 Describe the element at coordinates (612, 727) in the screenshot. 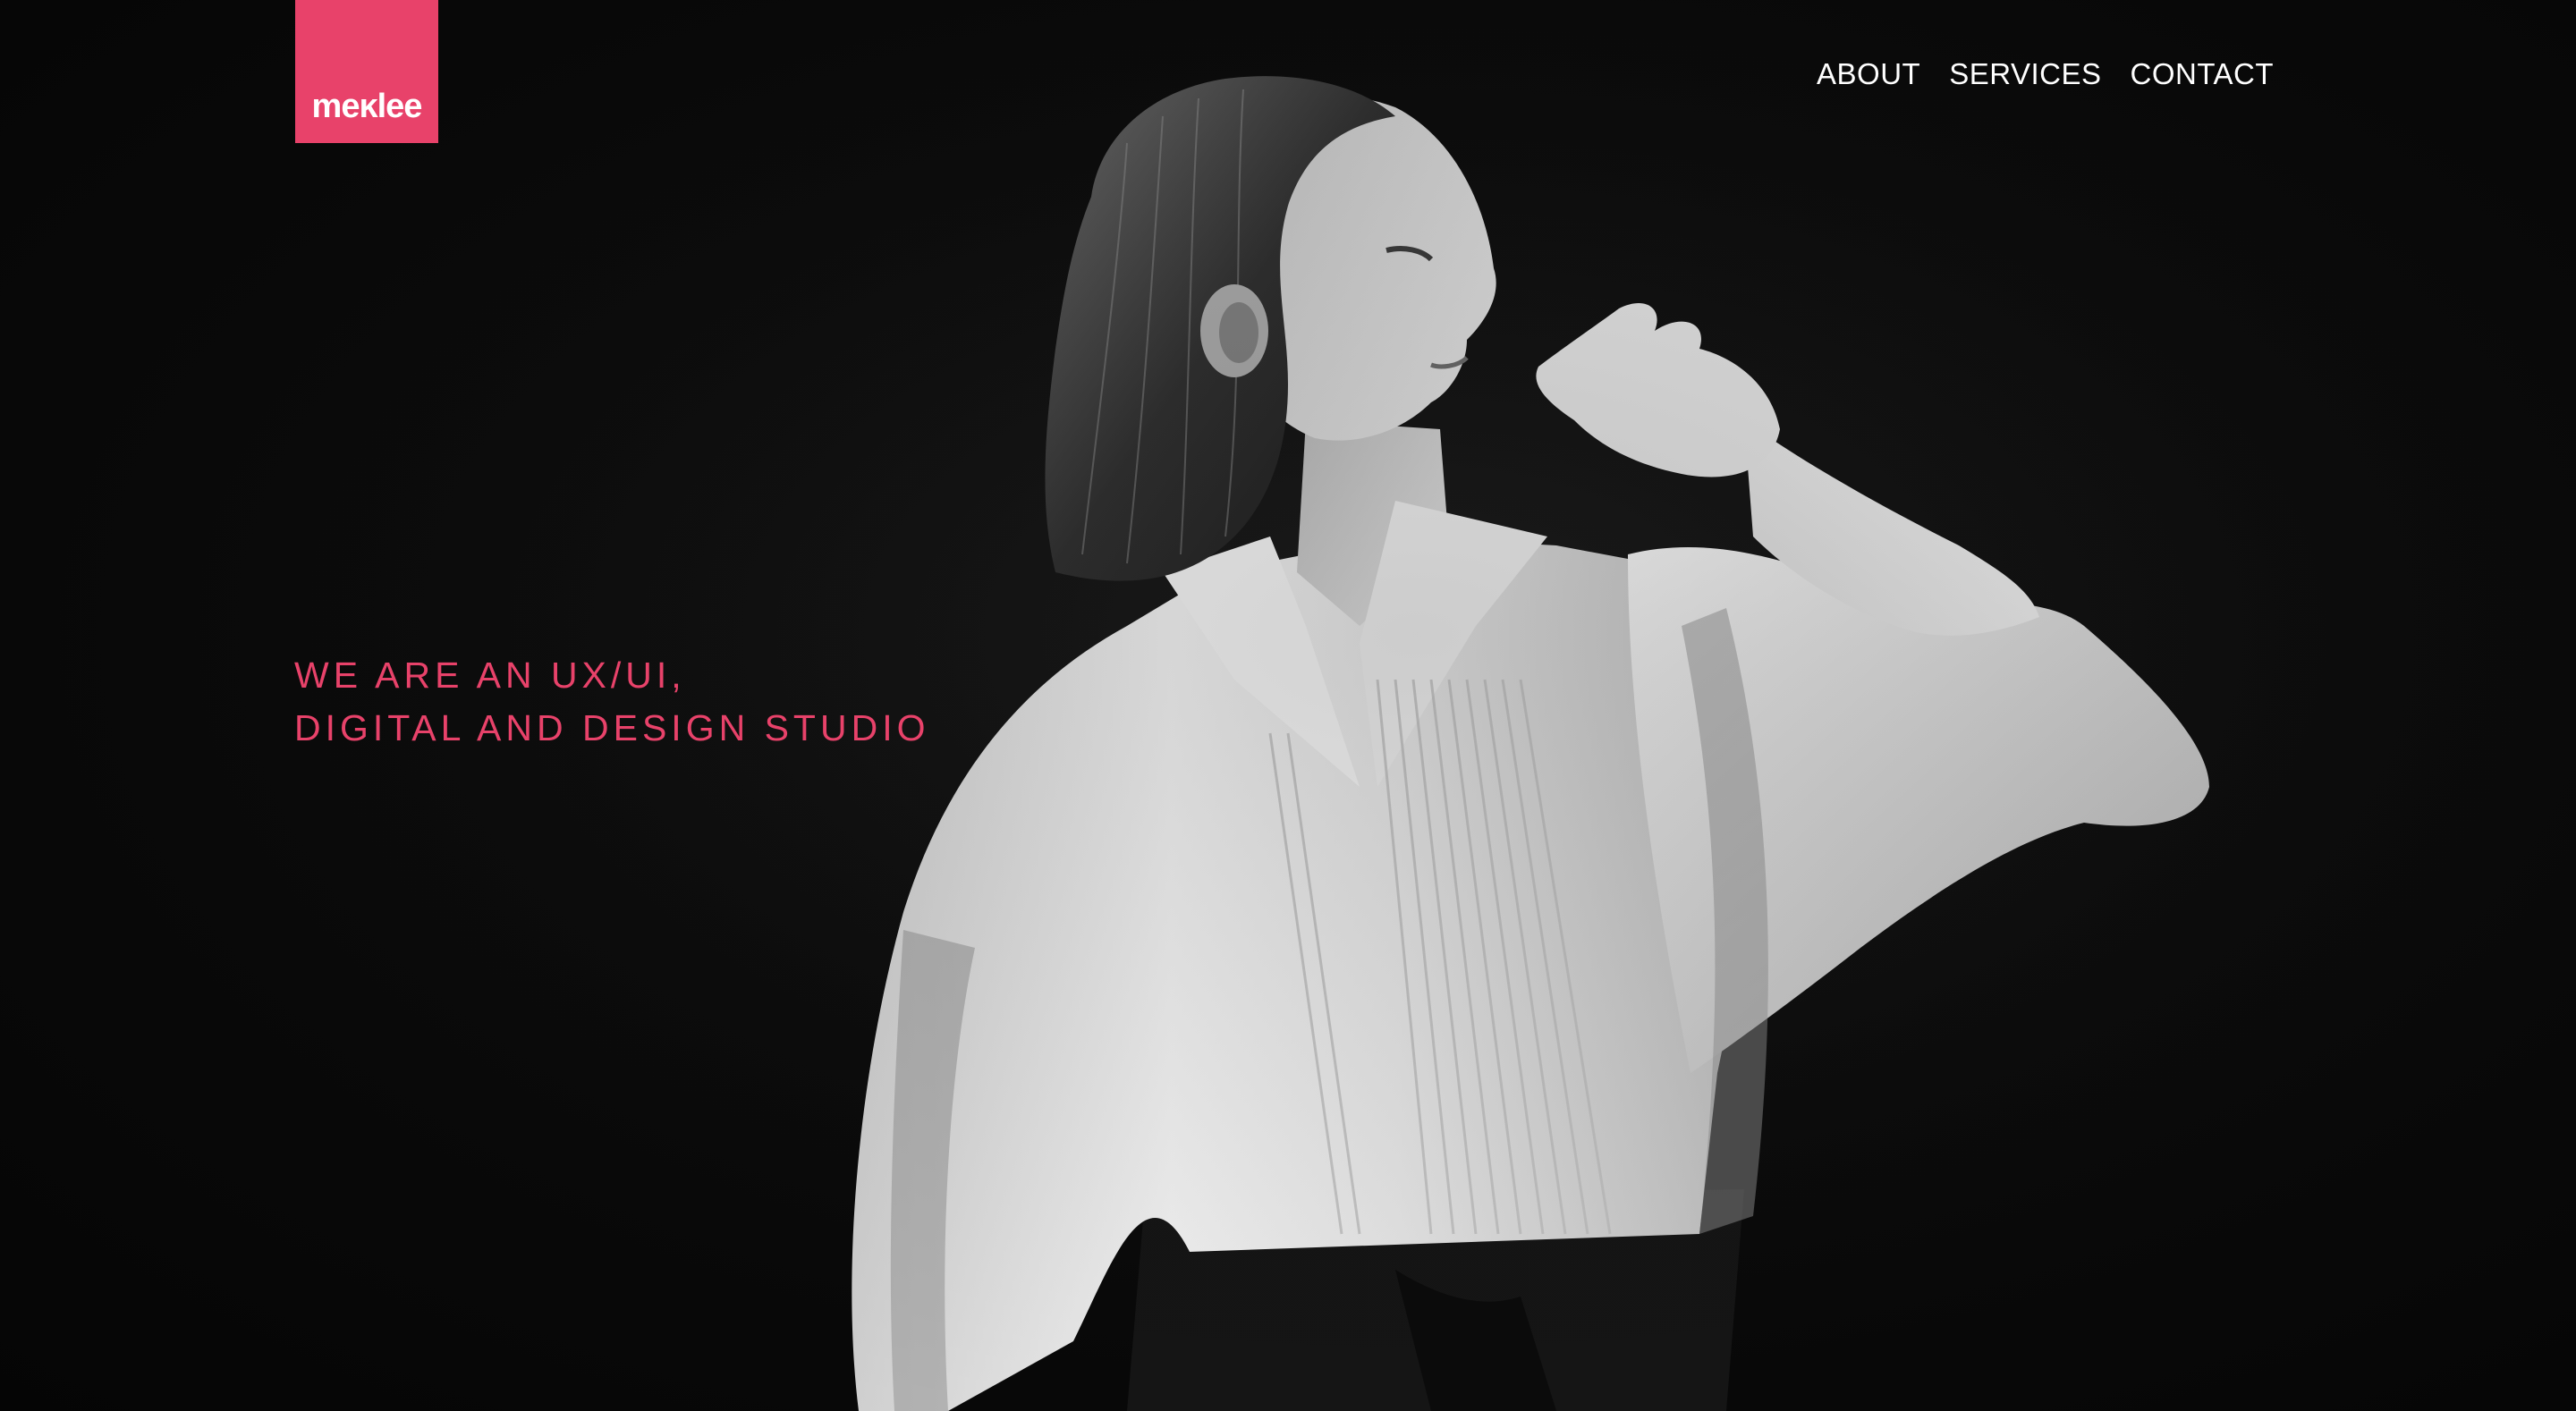

I see `hero-tagline-line-2: DIGITAL AND DESIGN STUDIO` at that location.